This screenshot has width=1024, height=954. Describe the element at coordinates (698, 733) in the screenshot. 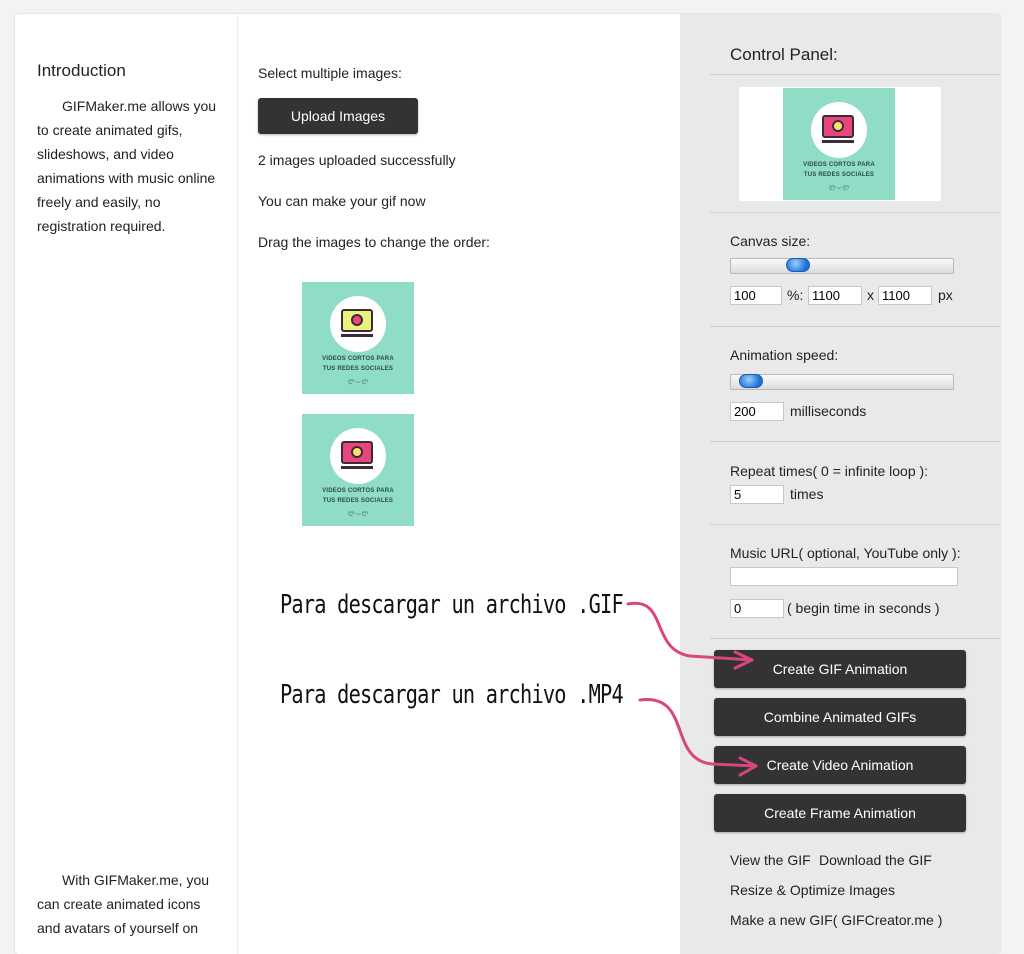

I see `mp4-arrow` at that location.